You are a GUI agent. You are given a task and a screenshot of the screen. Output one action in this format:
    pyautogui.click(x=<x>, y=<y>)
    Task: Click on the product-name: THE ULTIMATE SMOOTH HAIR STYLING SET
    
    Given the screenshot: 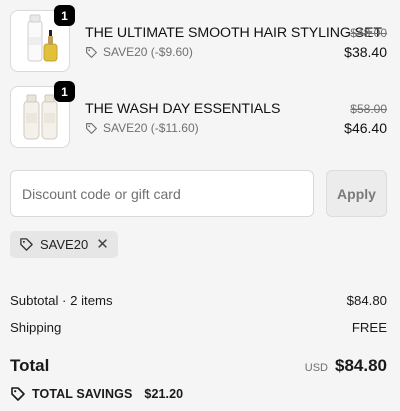 What is the action you would take?
    pyautogui.click(x=233, y=33)
    